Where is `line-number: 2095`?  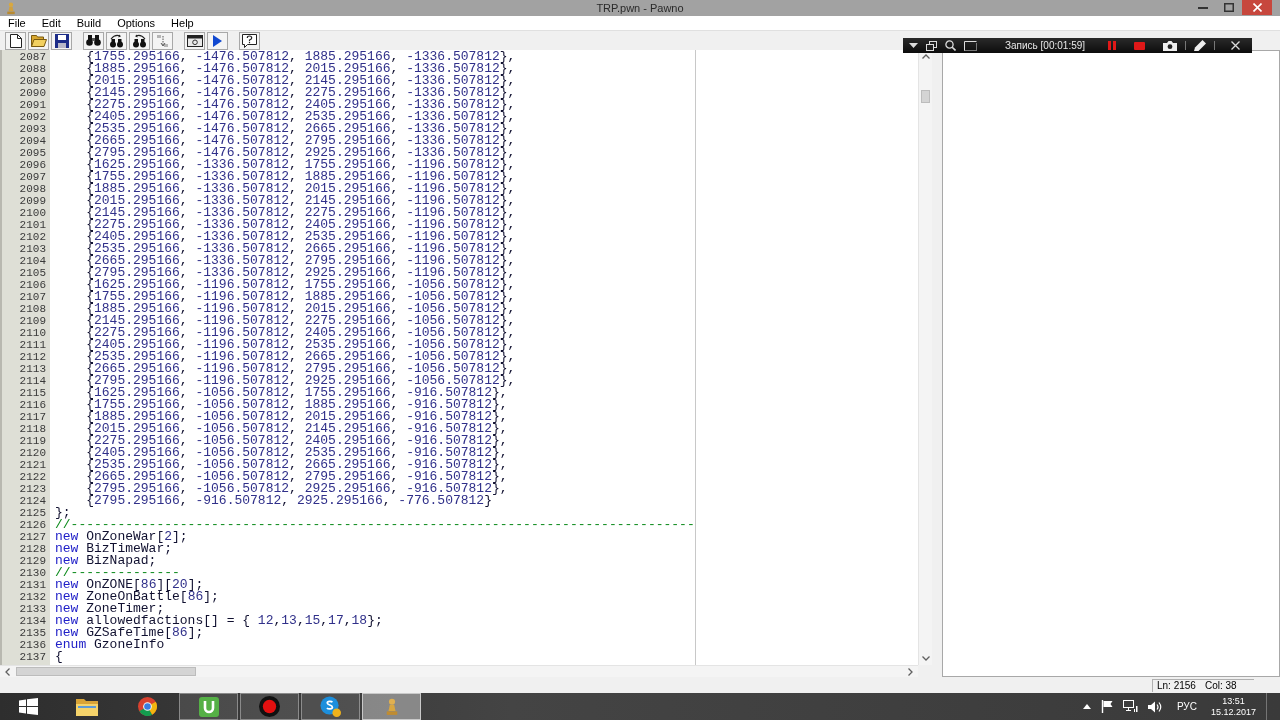
line-number: 2095 is located at coordinates (32, 153).